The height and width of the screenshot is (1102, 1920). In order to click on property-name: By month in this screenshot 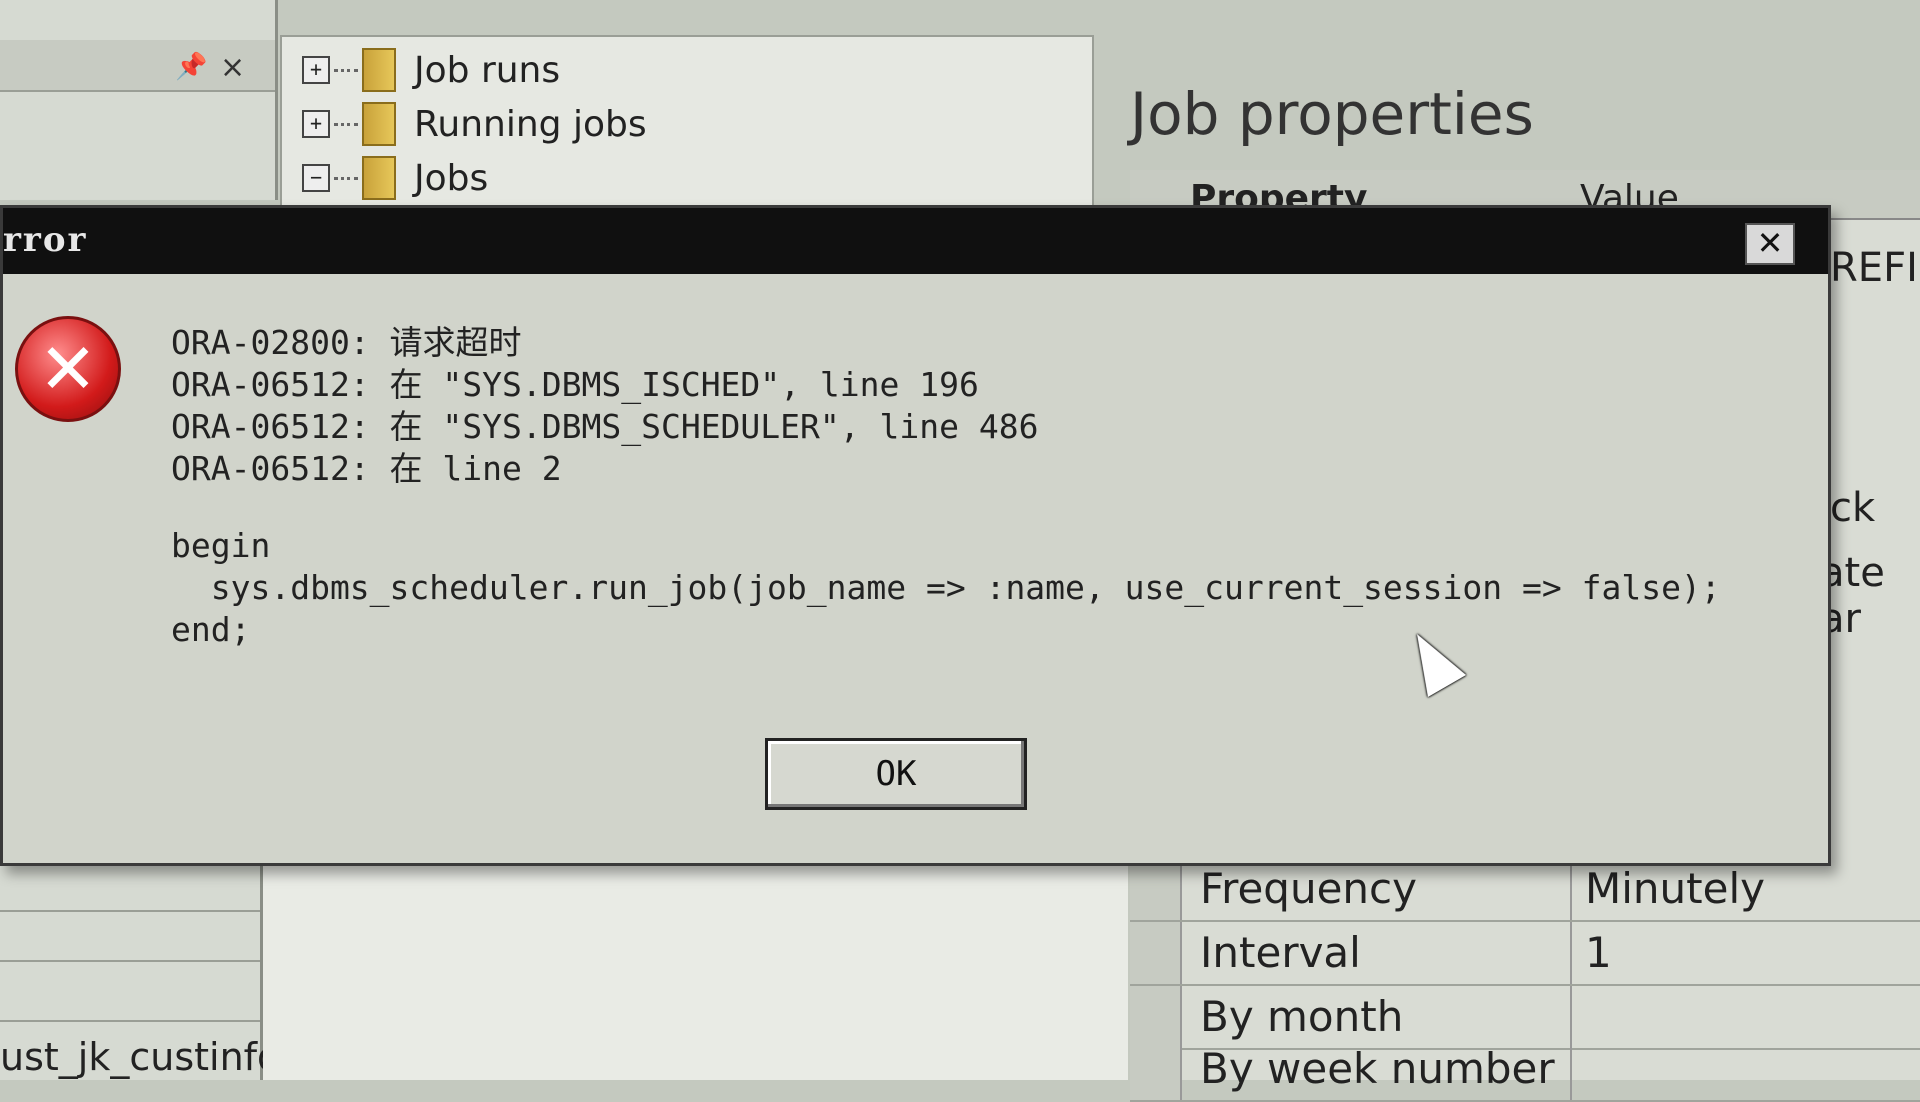, I will do `click(1302, 1016)`.